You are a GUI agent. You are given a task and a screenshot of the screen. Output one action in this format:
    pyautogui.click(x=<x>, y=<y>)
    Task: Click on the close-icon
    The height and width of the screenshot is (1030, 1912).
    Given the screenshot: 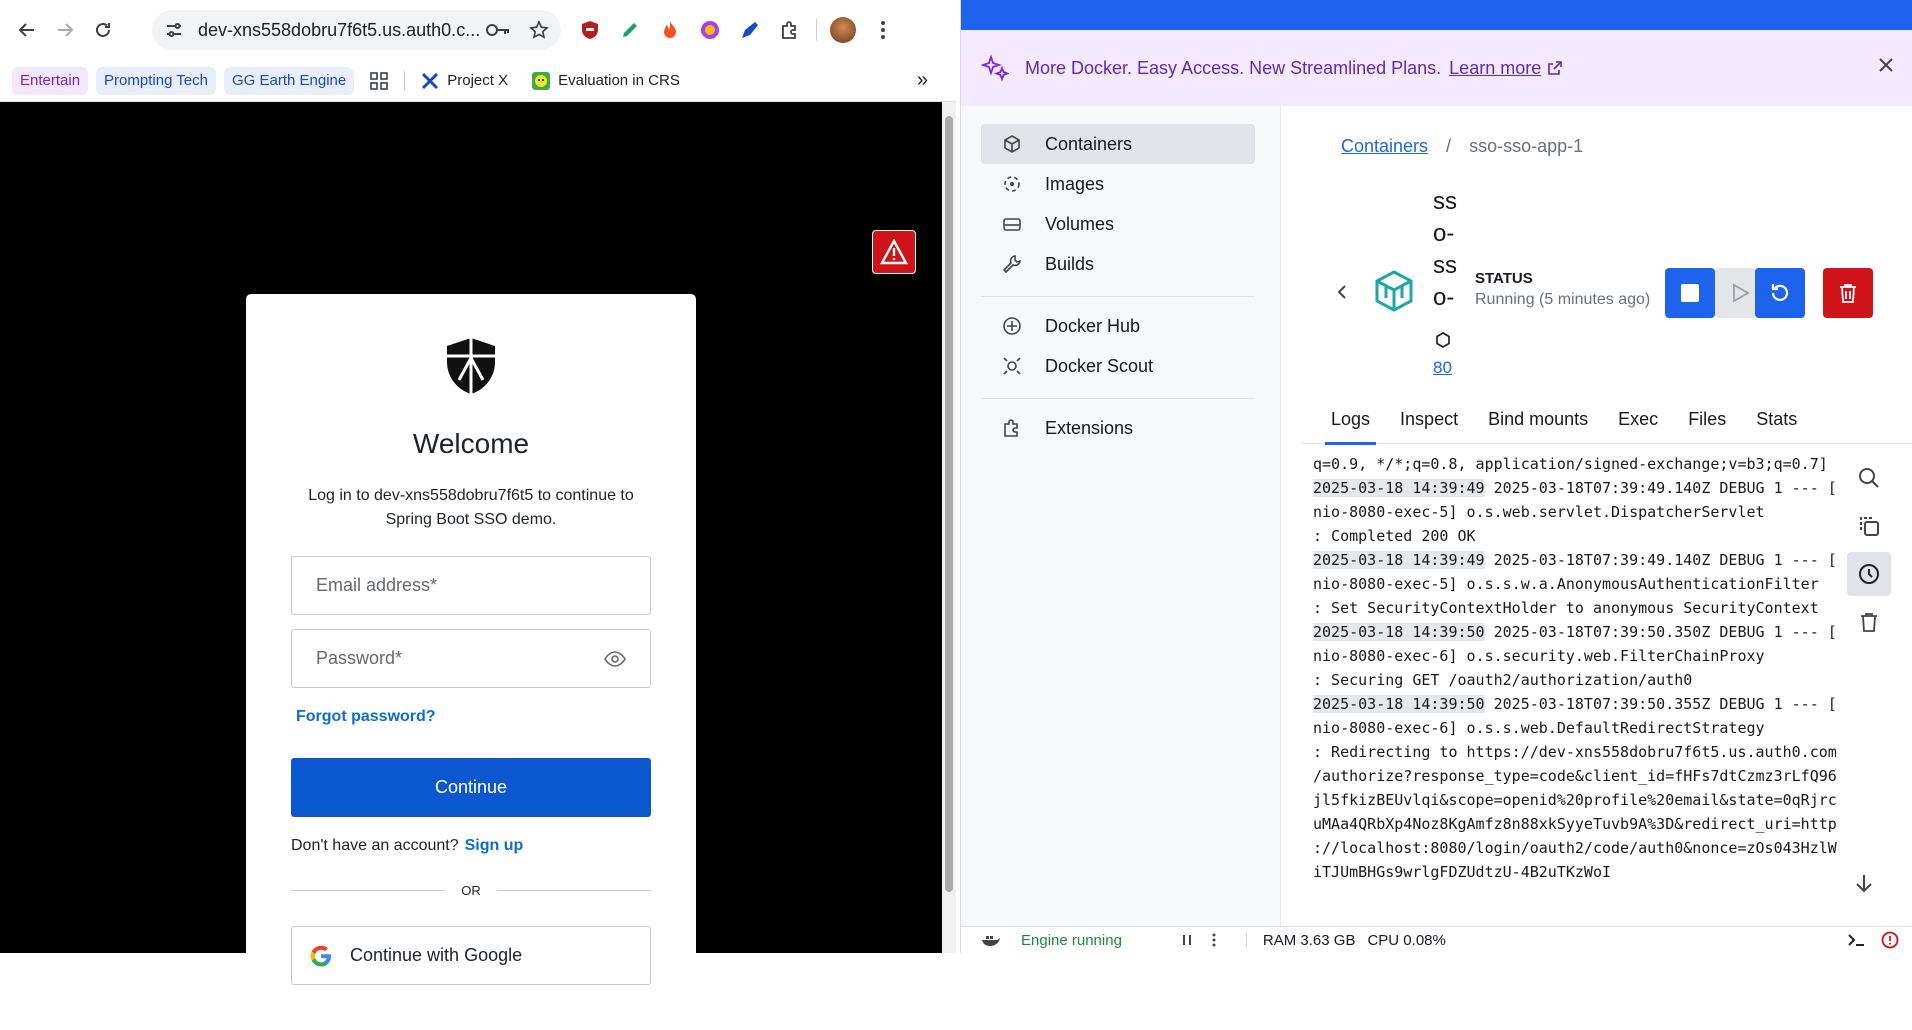 What is the action you would take?
    pyautogui.click(x=1886, y=65)
    